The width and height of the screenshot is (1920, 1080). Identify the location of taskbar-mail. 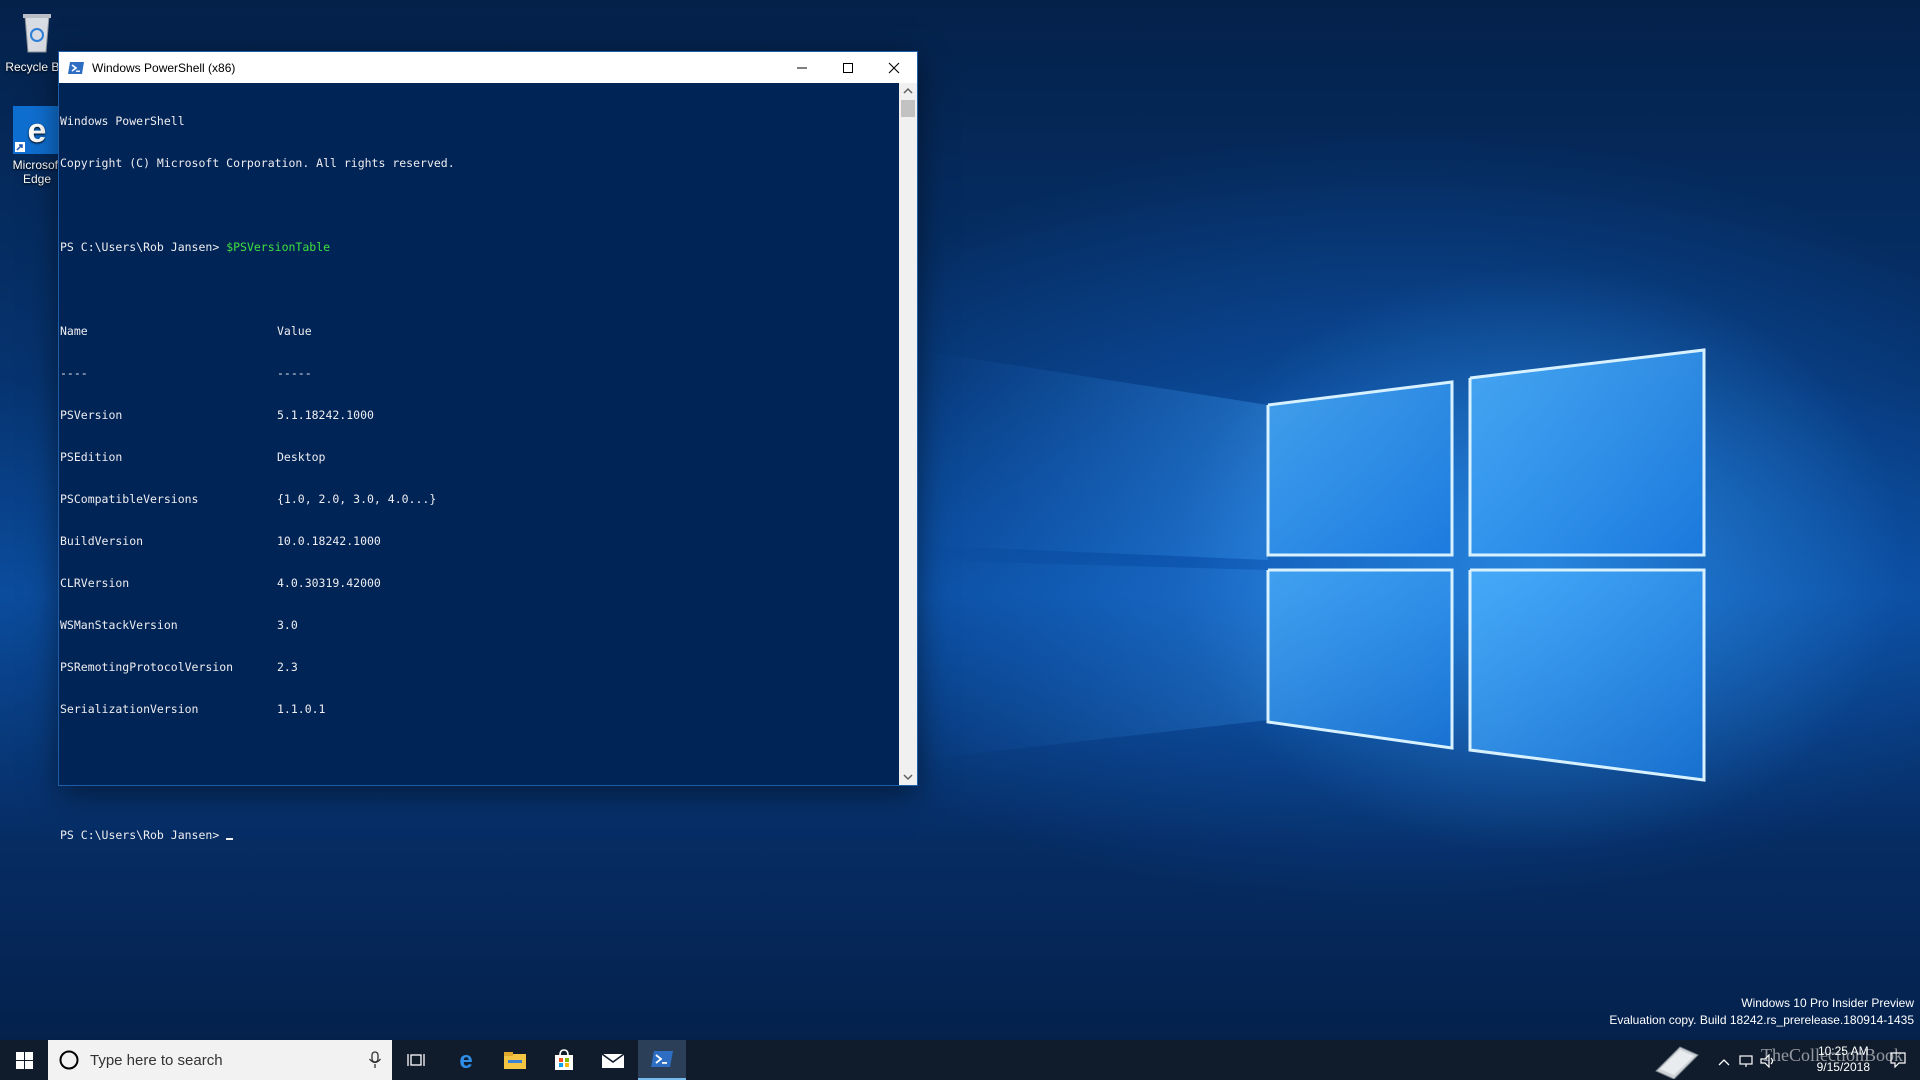
(613, 1060).